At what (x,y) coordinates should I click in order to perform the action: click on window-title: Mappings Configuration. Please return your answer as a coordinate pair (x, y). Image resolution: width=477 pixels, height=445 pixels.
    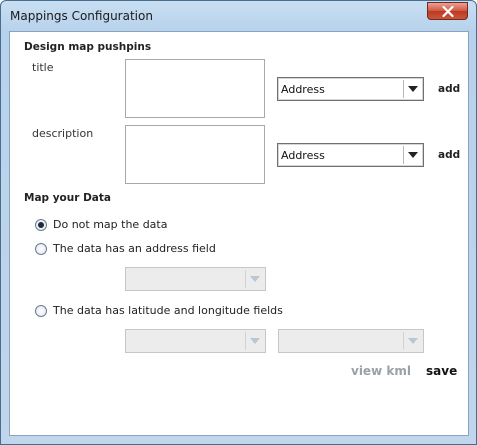
    Looking at the image, I should click on (81, 16).